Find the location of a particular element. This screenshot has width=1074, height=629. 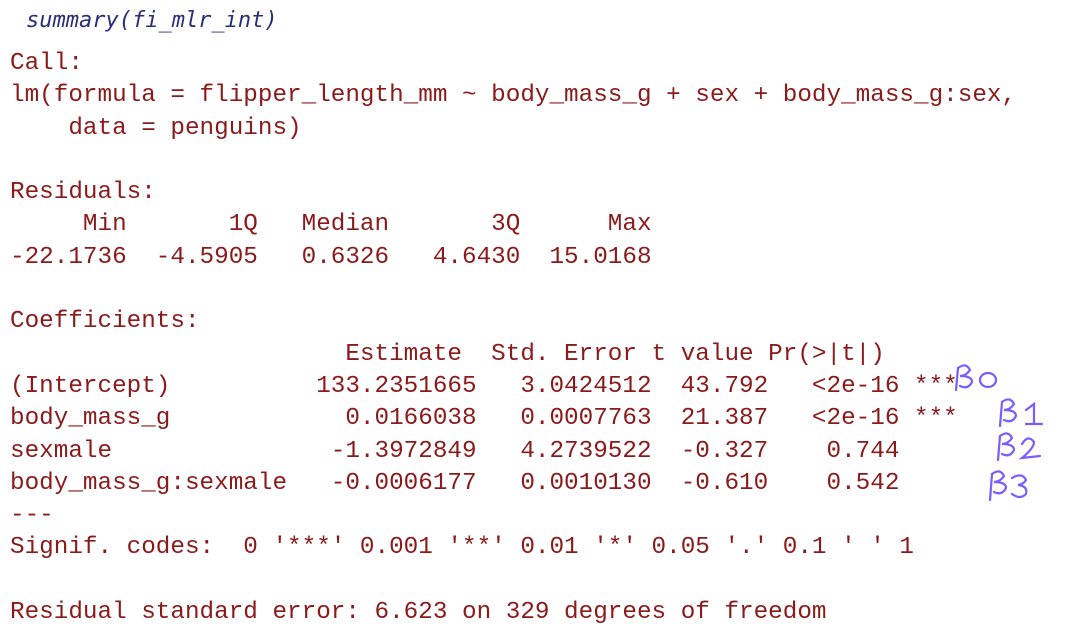

handwritten-beta-1-icon is located at coordinates (1021, 413).